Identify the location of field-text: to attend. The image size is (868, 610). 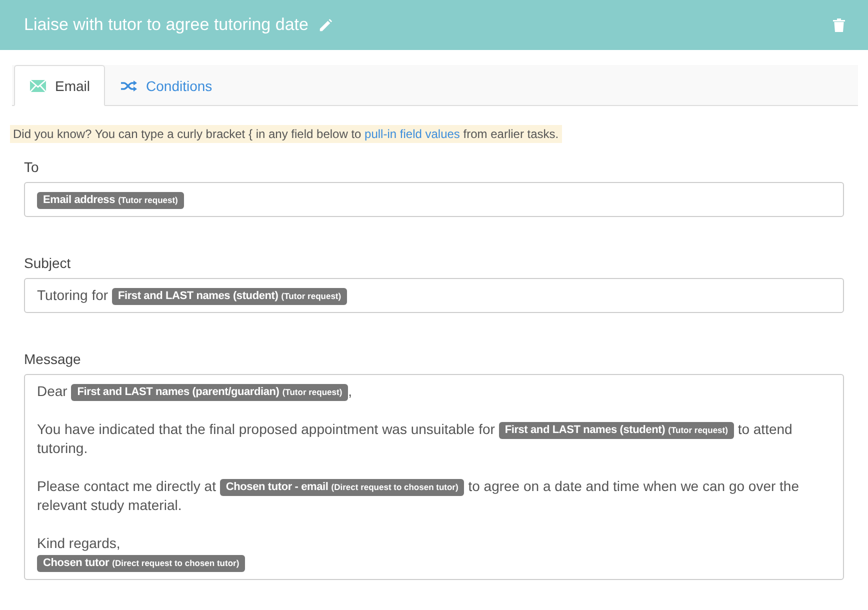
(764, 429).